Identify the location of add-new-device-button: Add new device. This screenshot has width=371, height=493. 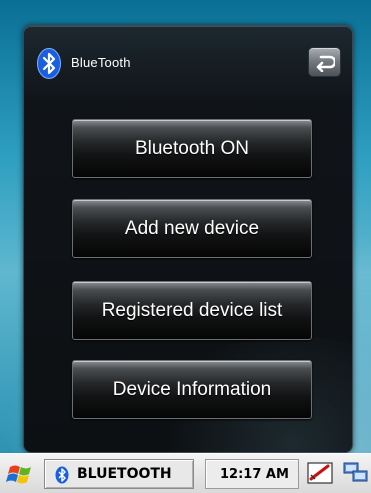
(192, 228).